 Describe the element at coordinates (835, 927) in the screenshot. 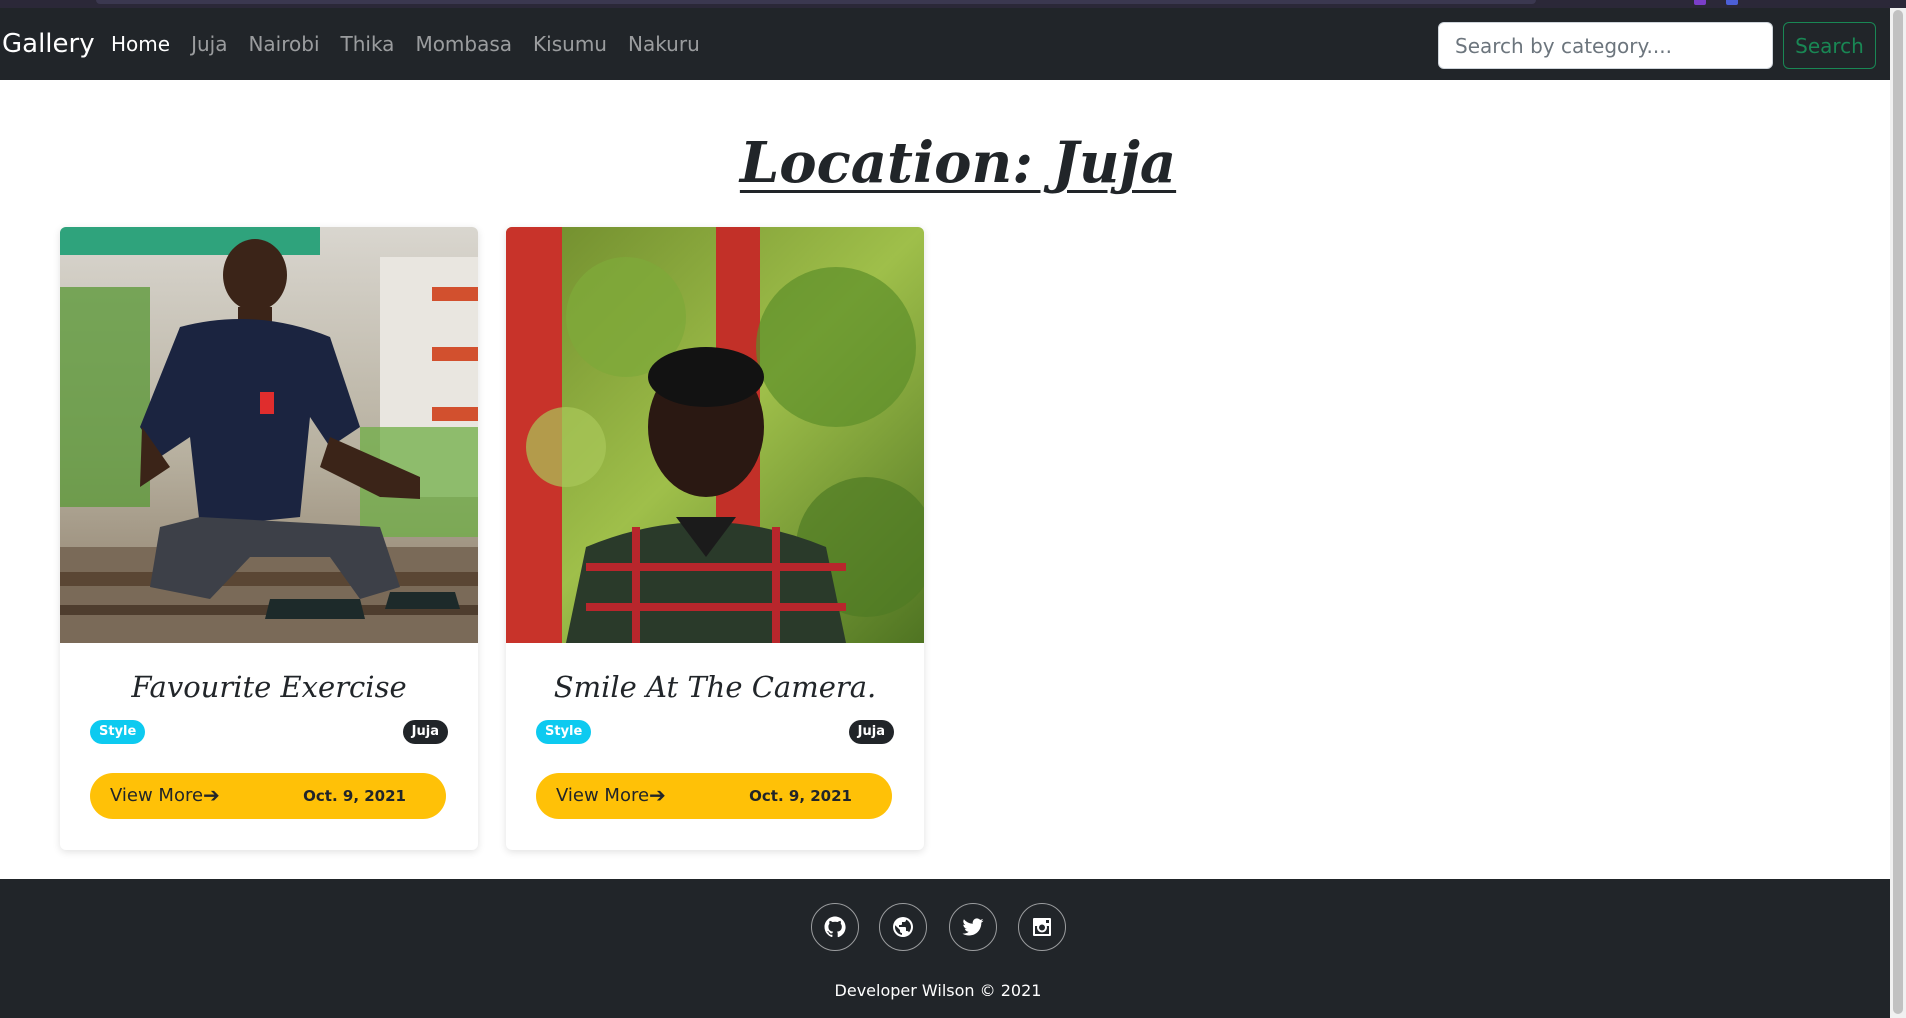

I see `github-icon` at that location.